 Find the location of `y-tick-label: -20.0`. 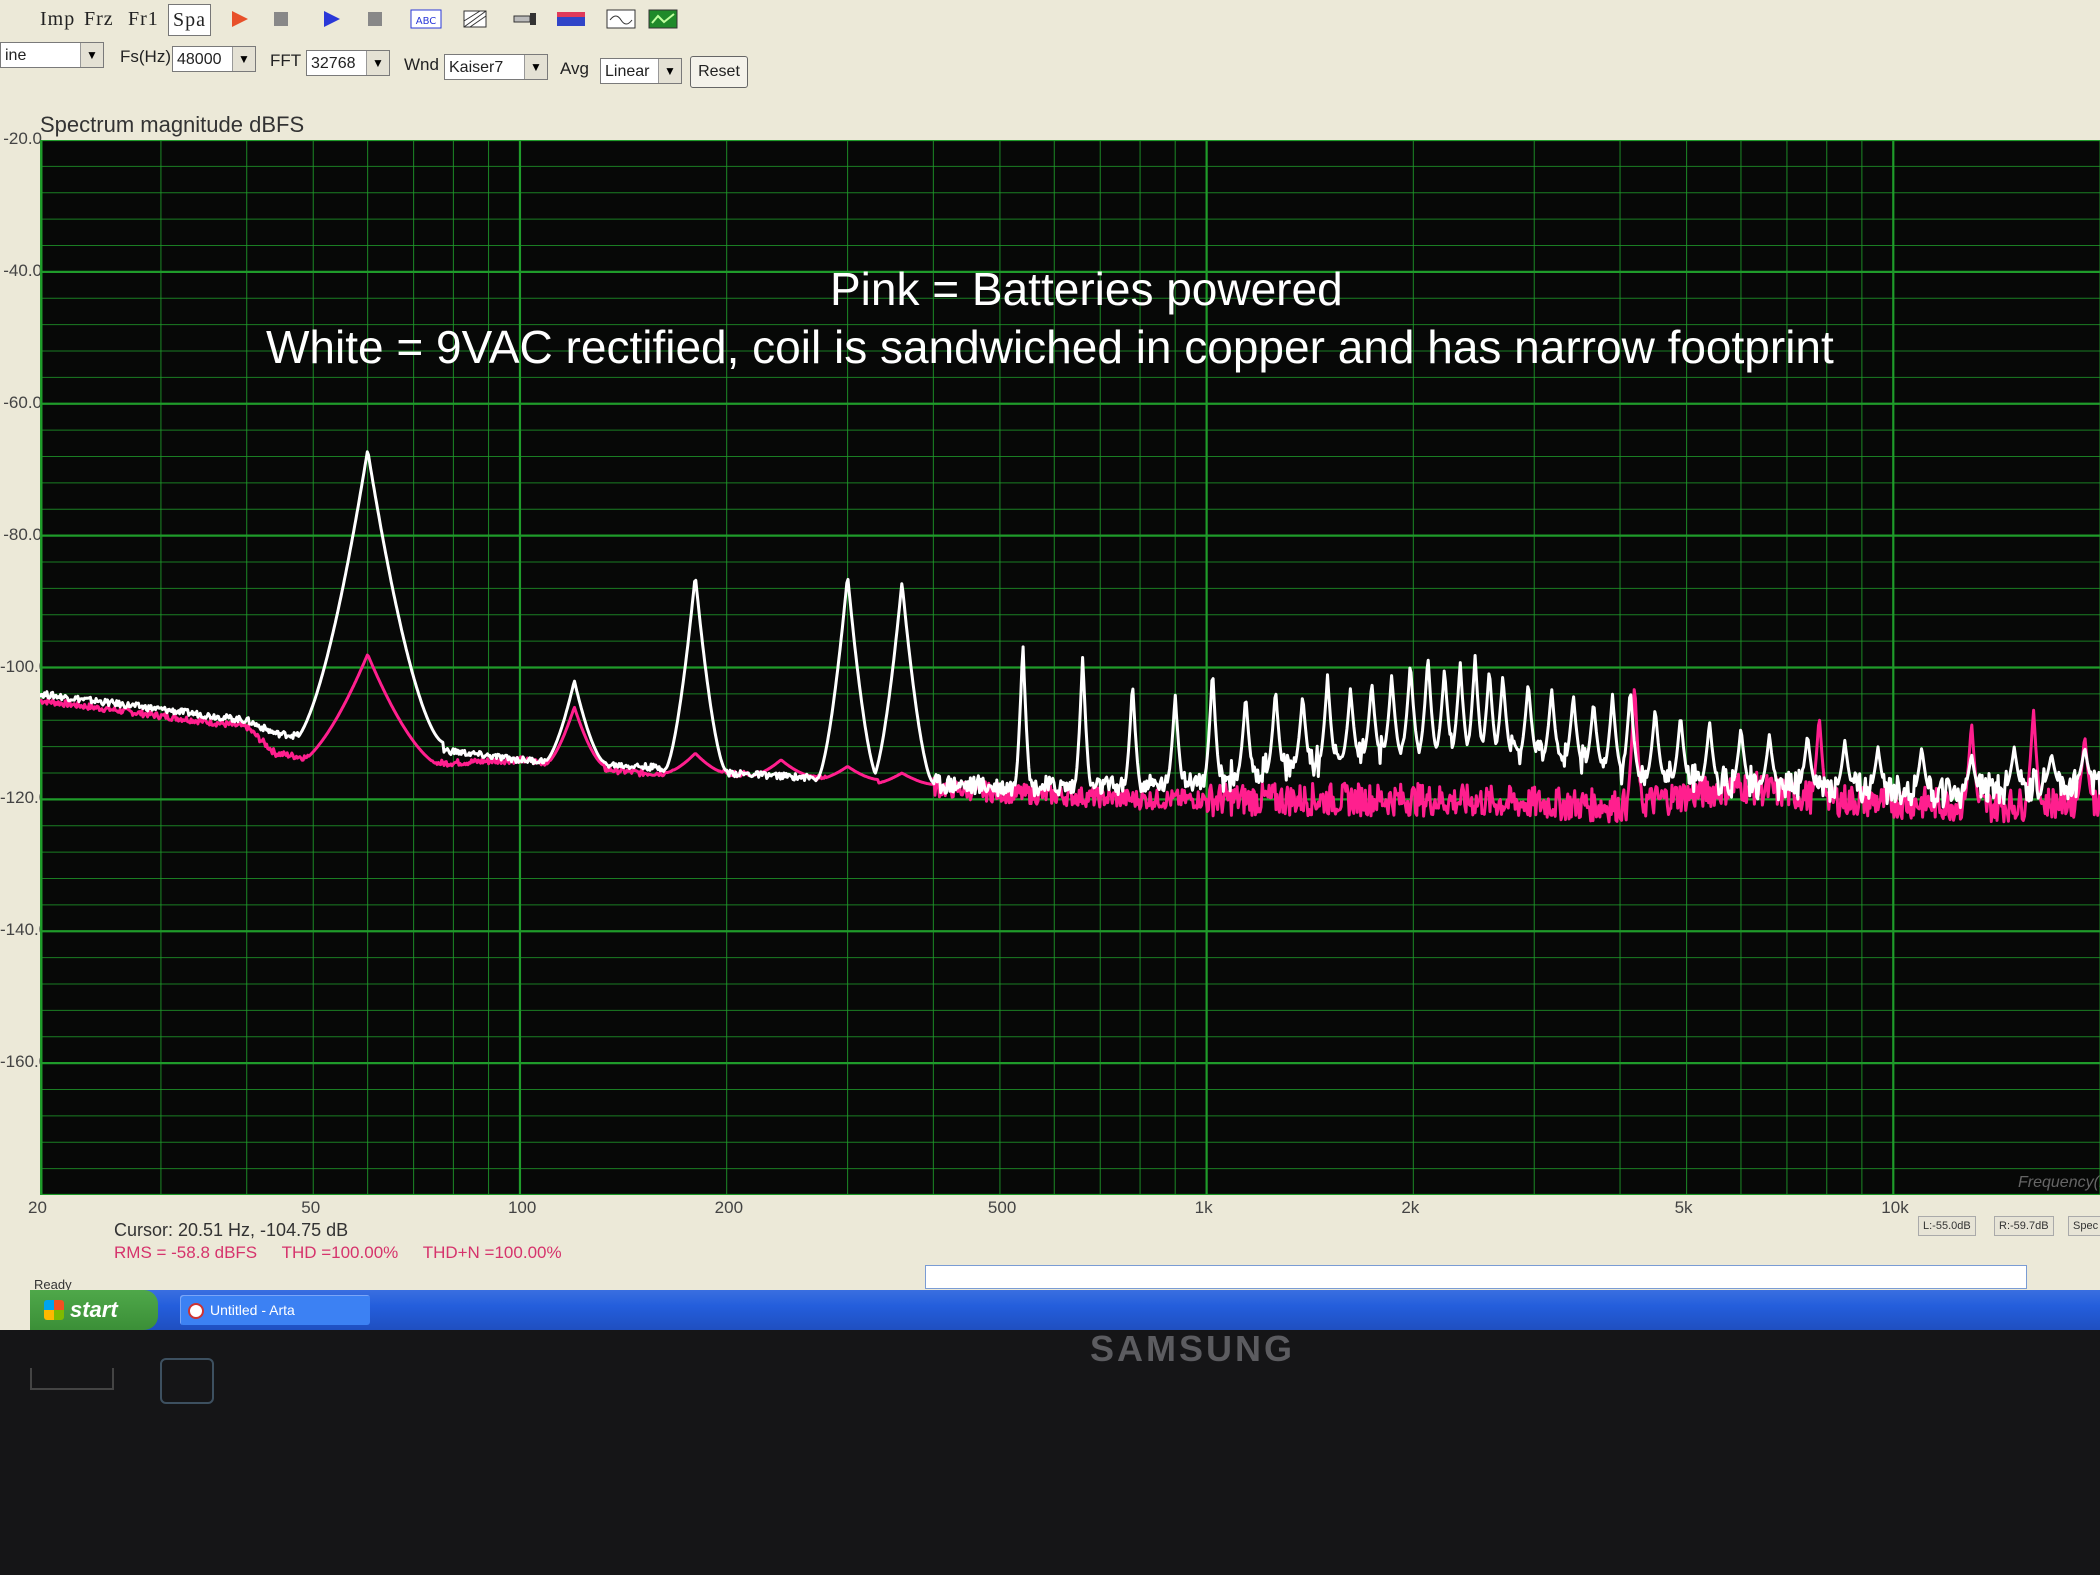

y-tick-label: -20.0 is located at coordinates (22, 138).